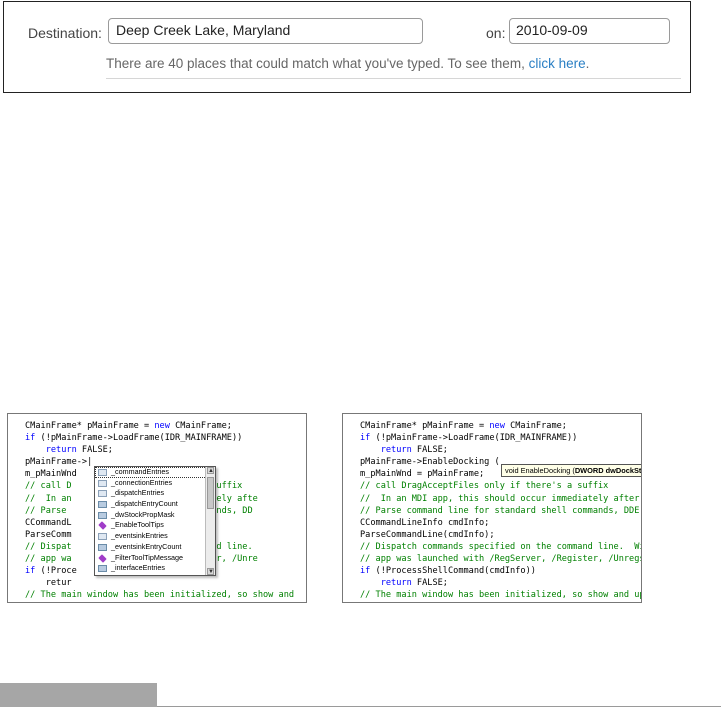  Describe the element at coordinates (210, 571) in the screenshot. I see `scroll-down-icon: ▼` at that location.